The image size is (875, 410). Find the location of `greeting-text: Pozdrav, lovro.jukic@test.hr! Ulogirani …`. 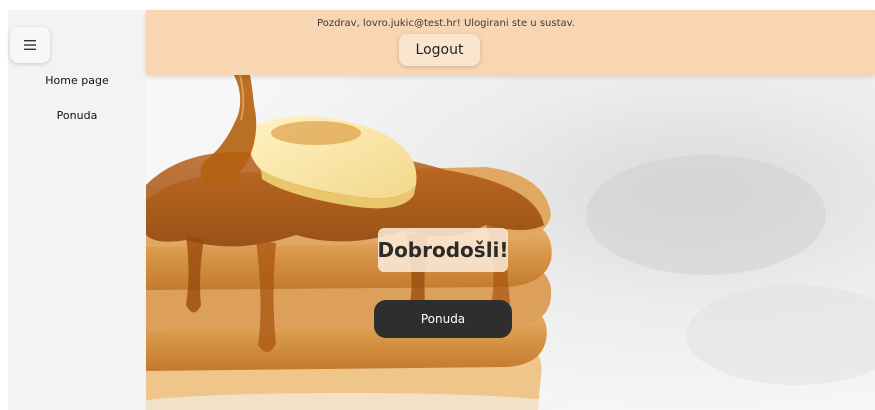

greeting-text: Pozdrav, lovro.jukic@test.hr! Ulogirani … is located at coordinates (446, 23).